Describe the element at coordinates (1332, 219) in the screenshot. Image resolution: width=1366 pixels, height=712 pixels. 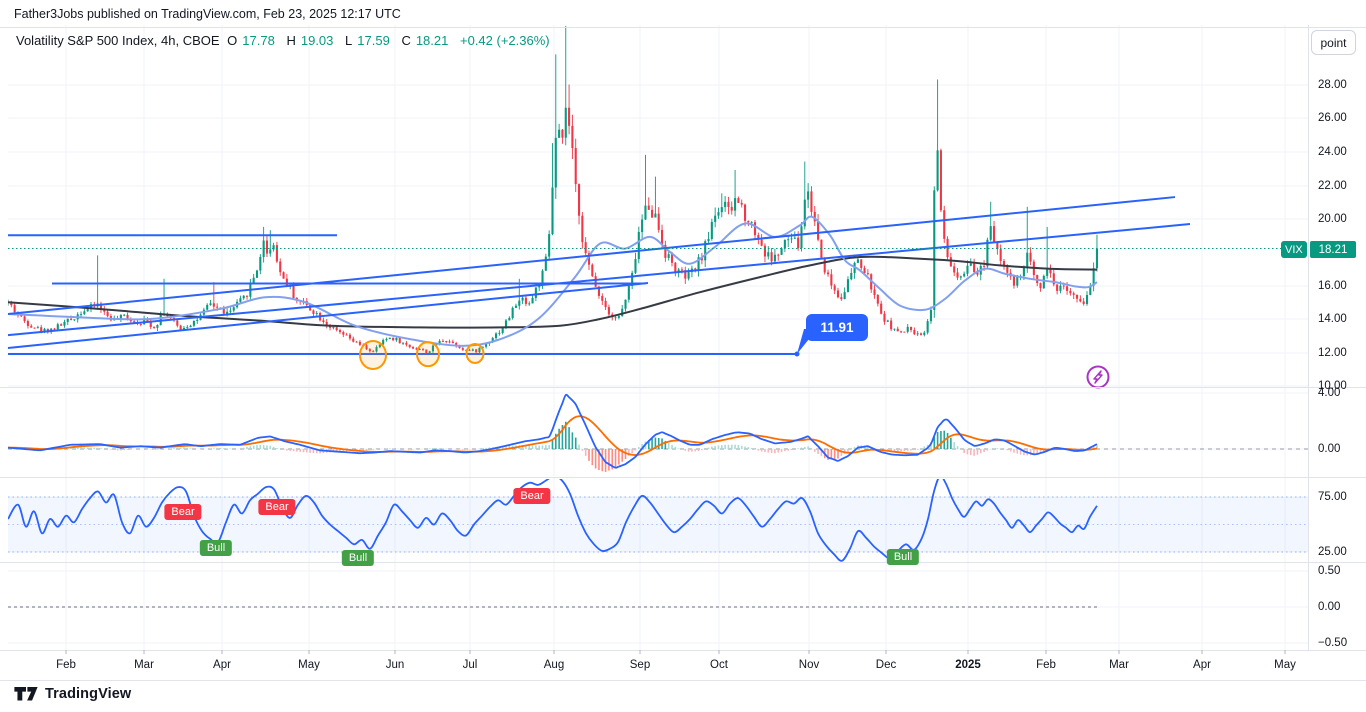
I see `price-axis-label: 20.00` at that location.